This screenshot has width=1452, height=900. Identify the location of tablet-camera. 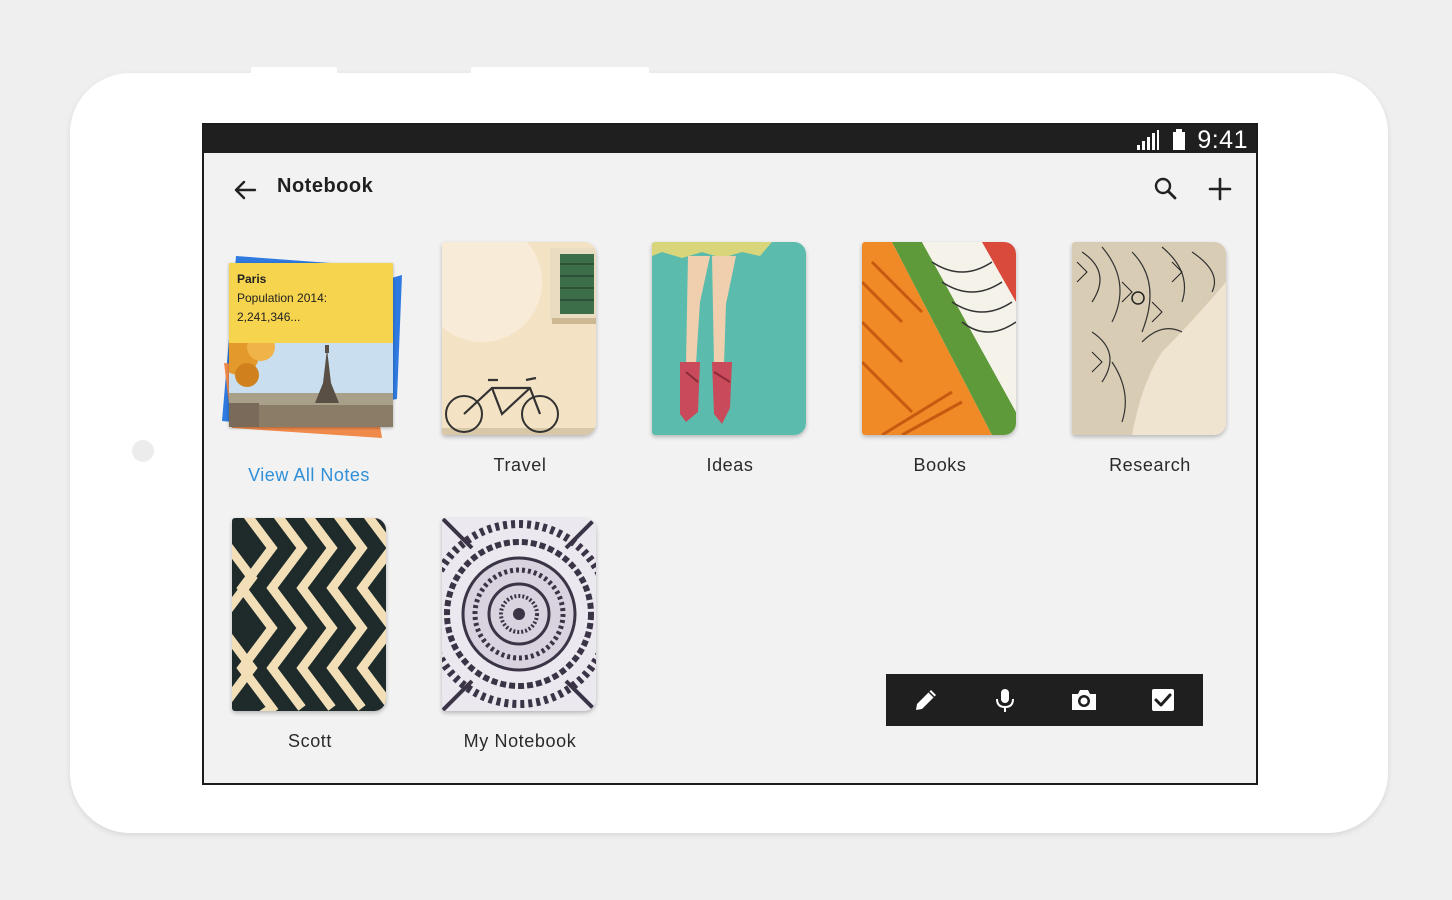
(143, 451).